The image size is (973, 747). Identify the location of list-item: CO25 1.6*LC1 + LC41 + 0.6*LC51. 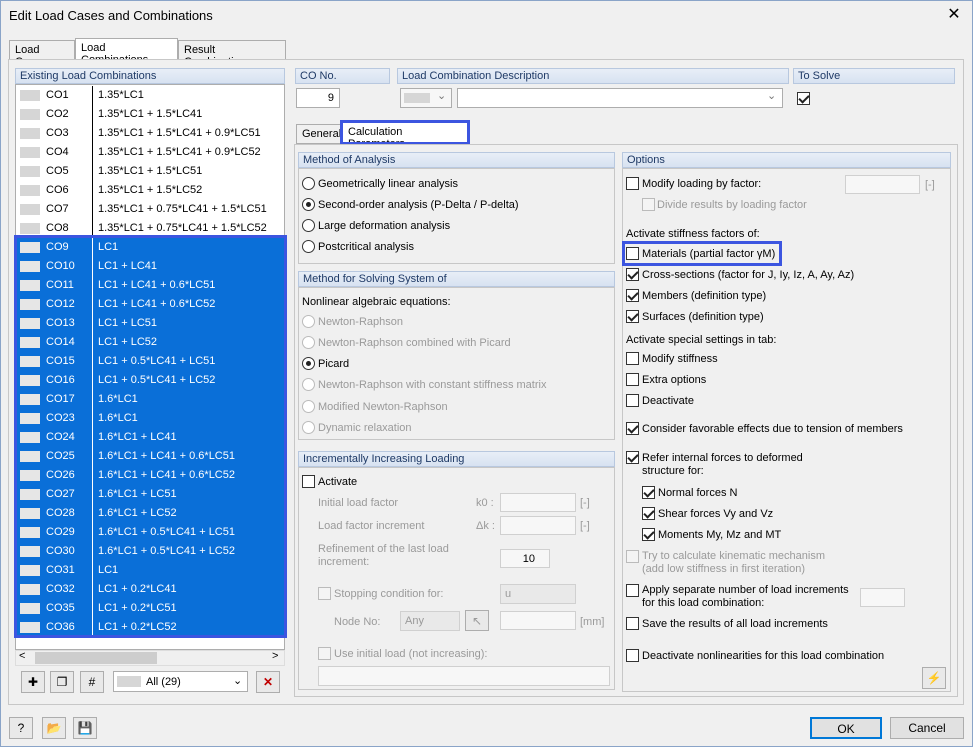
(150, 456).